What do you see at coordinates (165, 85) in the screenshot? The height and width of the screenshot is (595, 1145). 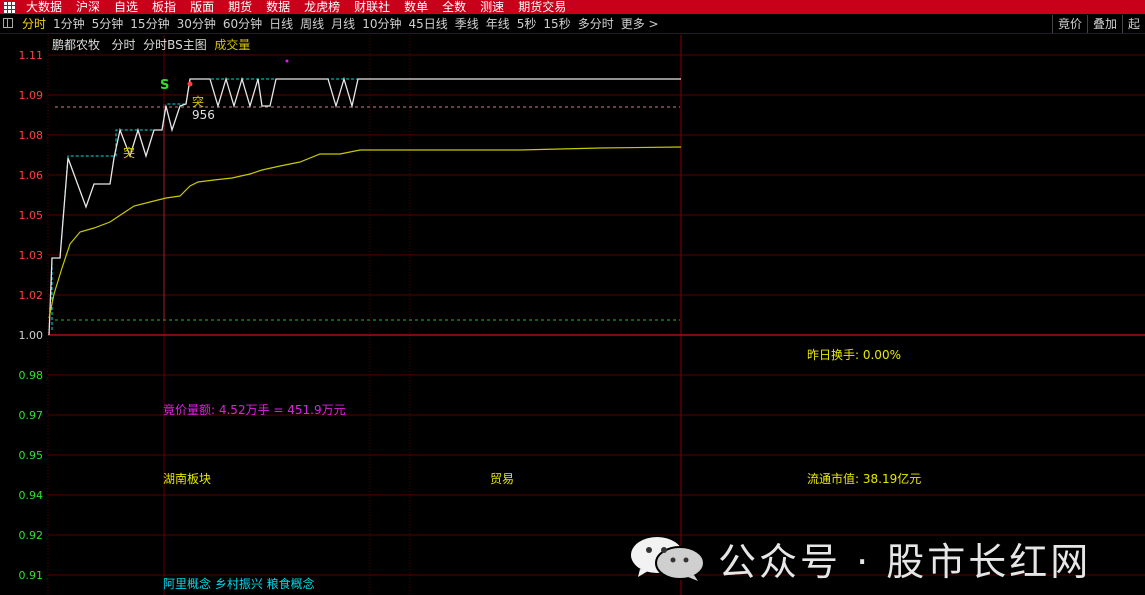 I see `signal-s-label: S` at bounding box center [165, 85].